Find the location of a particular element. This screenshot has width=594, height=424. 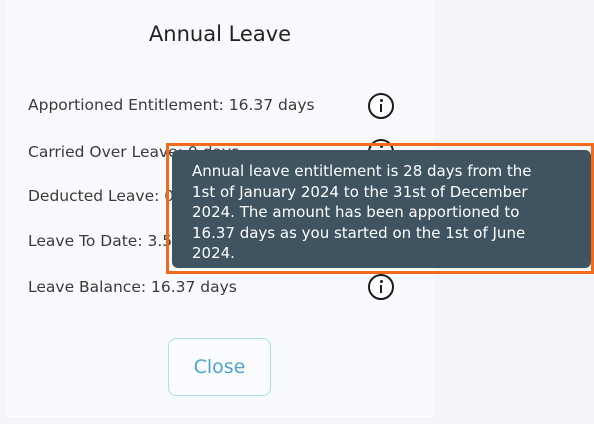

tooltip-line: 2024. is located at coordinates (213, 253).